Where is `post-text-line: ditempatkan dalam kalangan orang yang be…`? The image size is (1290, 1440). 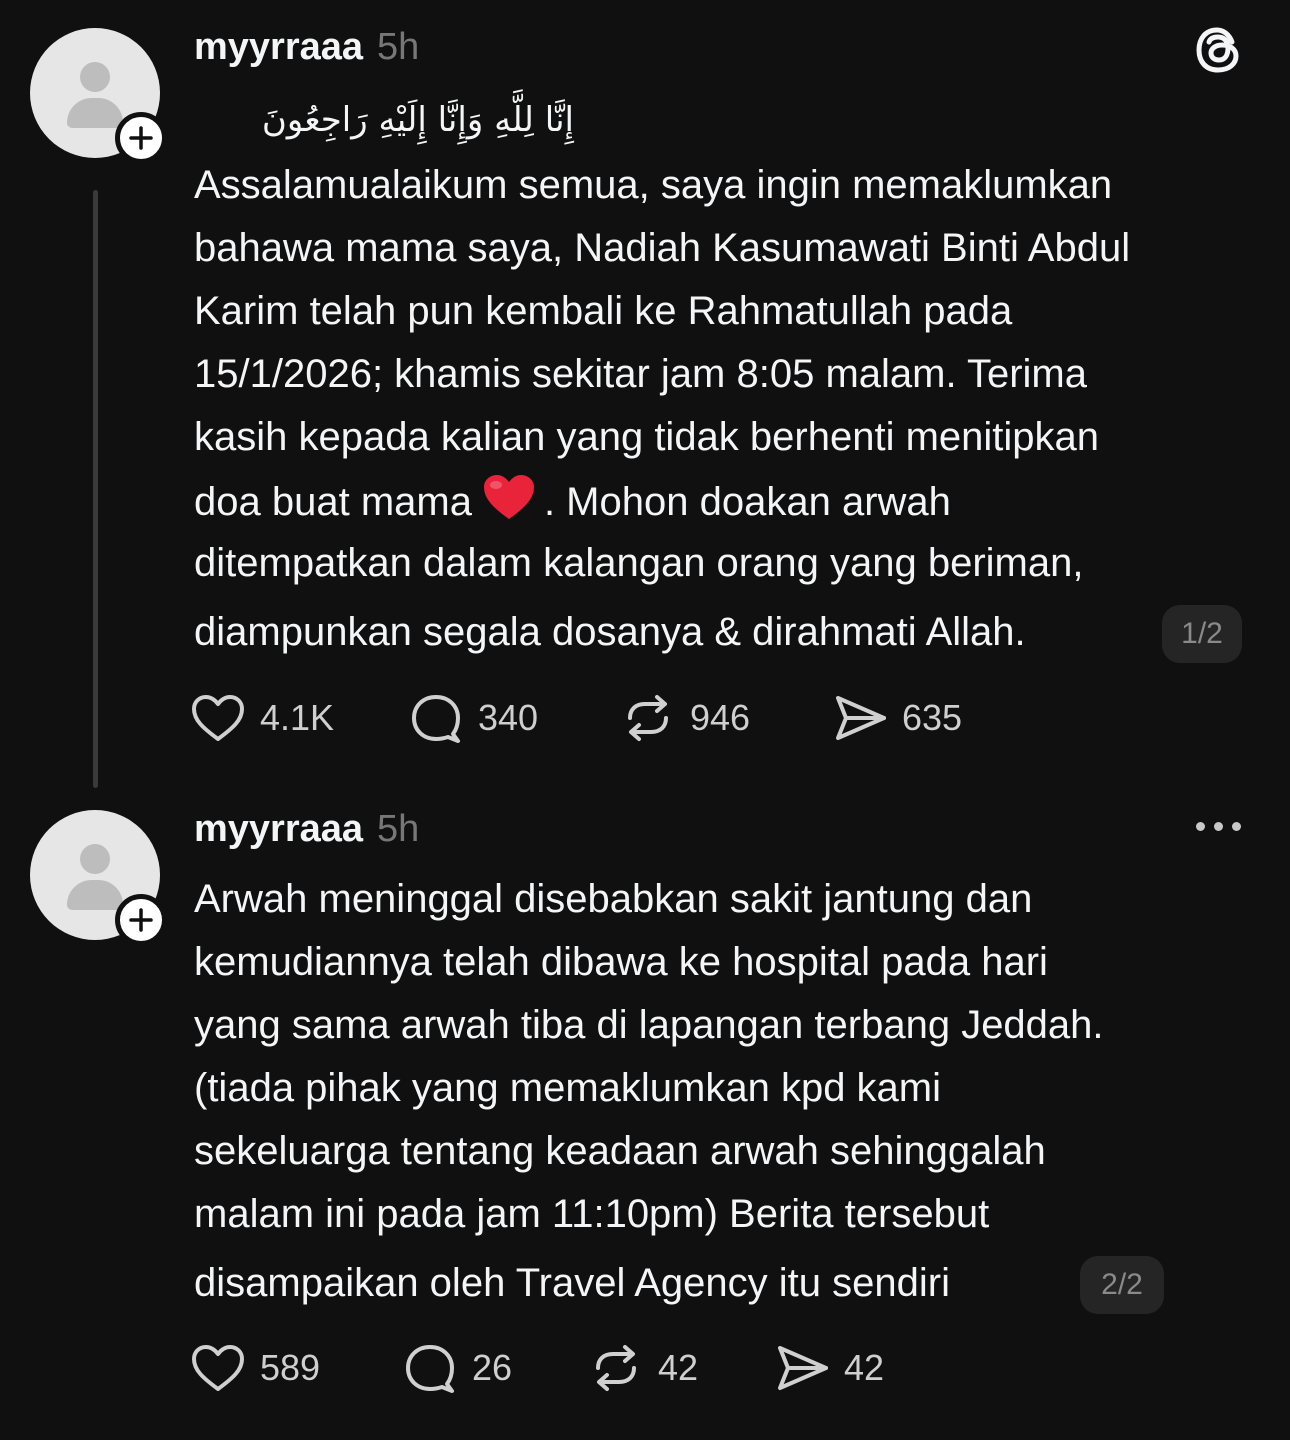 post-text-line: ditempatkan dalam kalangan orang yang be… is located at coordinates (639, 563).